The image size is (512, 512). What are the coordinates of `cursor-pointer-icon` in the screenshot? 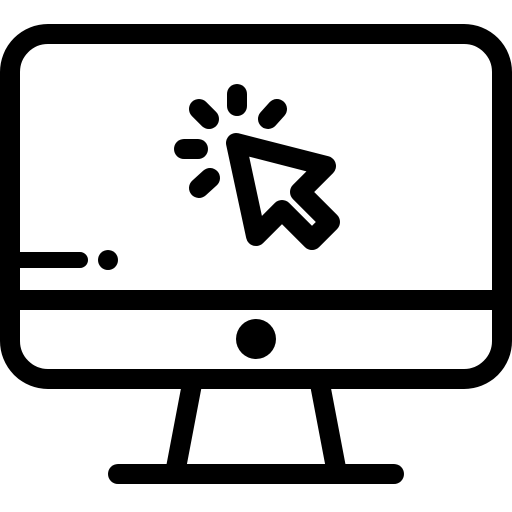 It's located at (283, 191).